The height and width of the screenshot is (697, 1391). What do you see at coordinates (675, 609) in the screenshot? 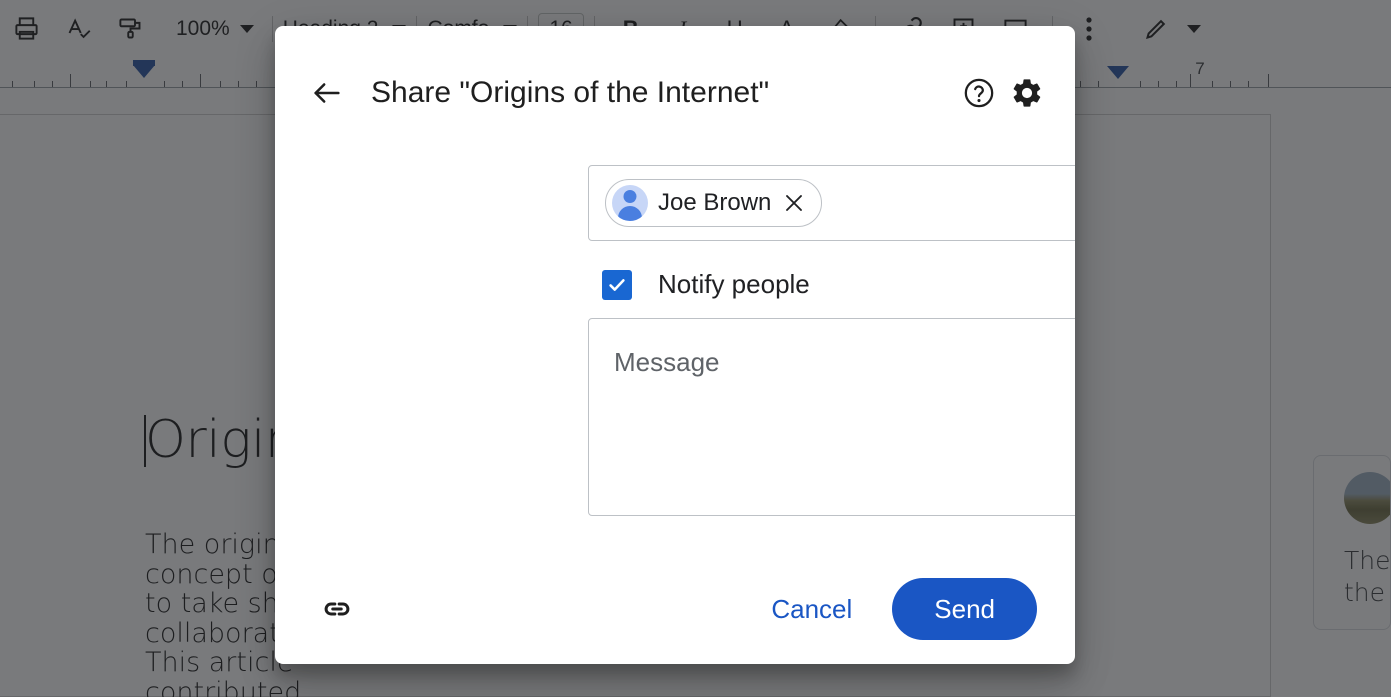
I see `dialog-footer: Cancel Send` at bounding box center [675, 609].